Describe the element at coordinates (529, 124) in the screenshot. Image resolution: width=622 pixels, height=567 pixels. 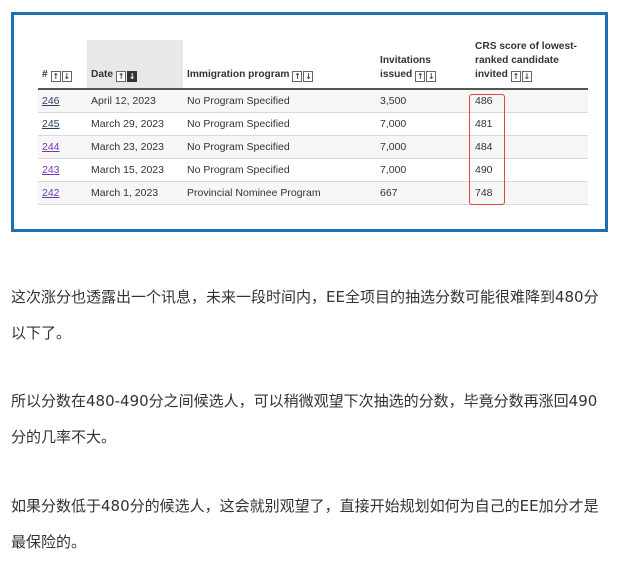
I see `cell-crs: 481` at that location.